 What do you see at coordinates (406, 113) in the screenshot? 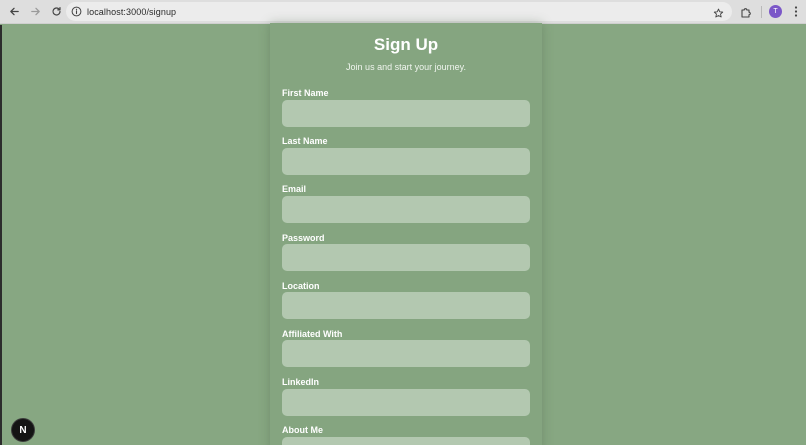
I see `first-name-input` at bounding box center [406, 113].